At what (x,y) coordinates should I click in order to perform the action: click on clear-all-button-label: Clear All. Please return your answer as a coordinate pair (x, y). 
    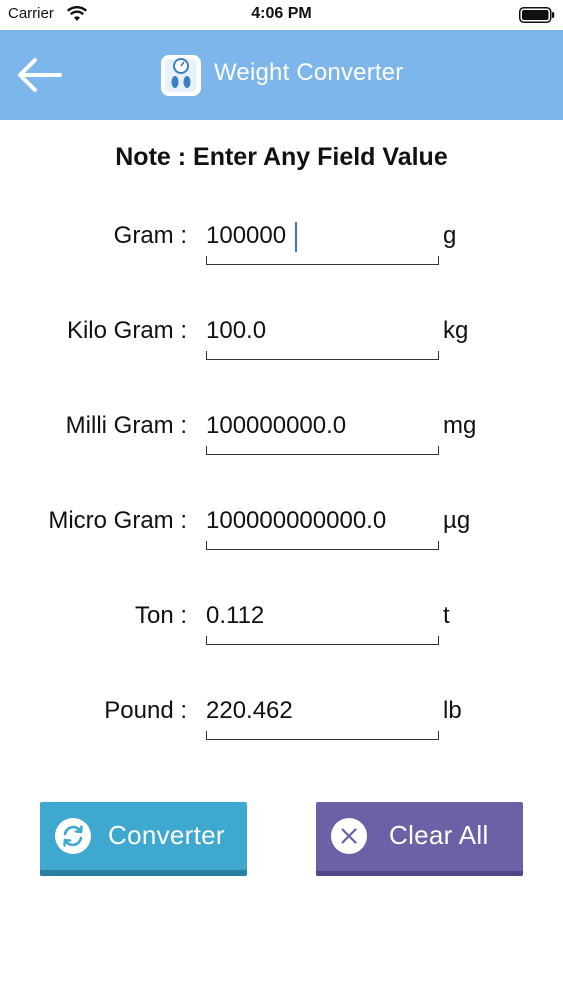
    Looking at the image, I should click on (439, 835).